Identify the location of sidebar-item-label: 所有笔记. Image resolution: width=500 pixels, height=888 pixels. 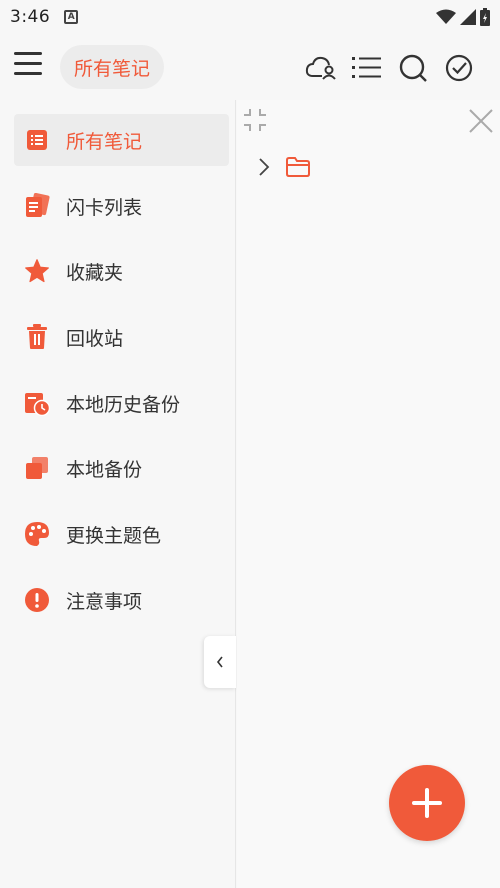
(104, 141).